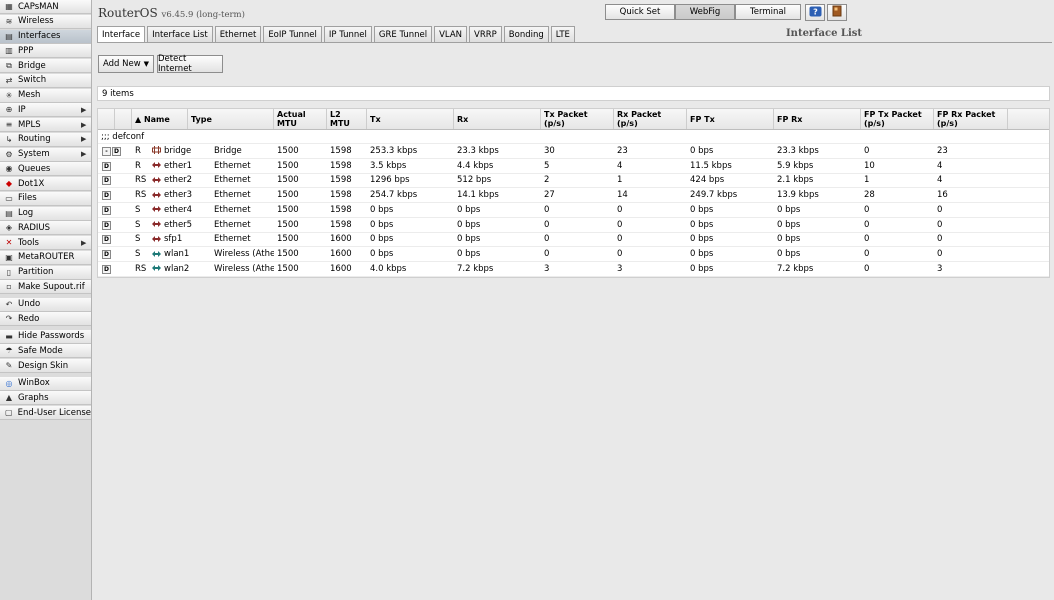 This screenshot has width=1054, height=600. Describe the element at coordinates (300, 119) in the screenshot. I see `column-header: Actual MTU` at that location.